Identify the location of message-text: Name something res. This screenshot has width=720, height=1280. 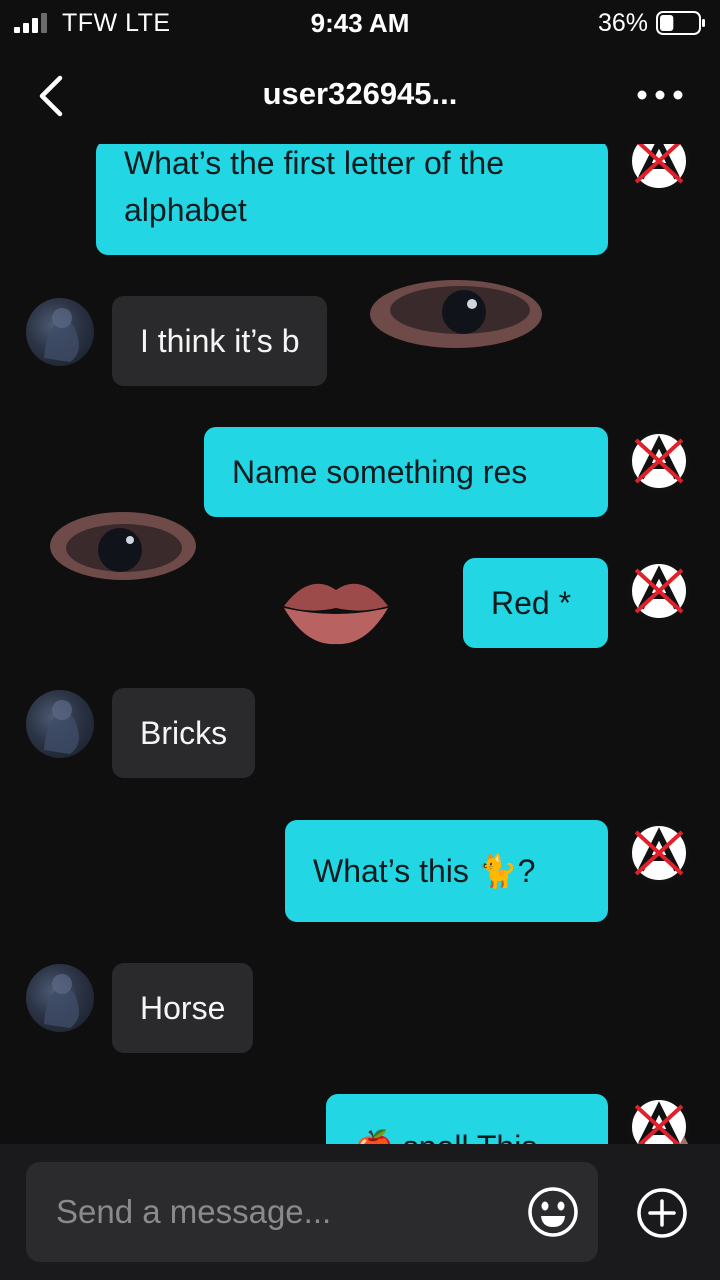
(380, 472).